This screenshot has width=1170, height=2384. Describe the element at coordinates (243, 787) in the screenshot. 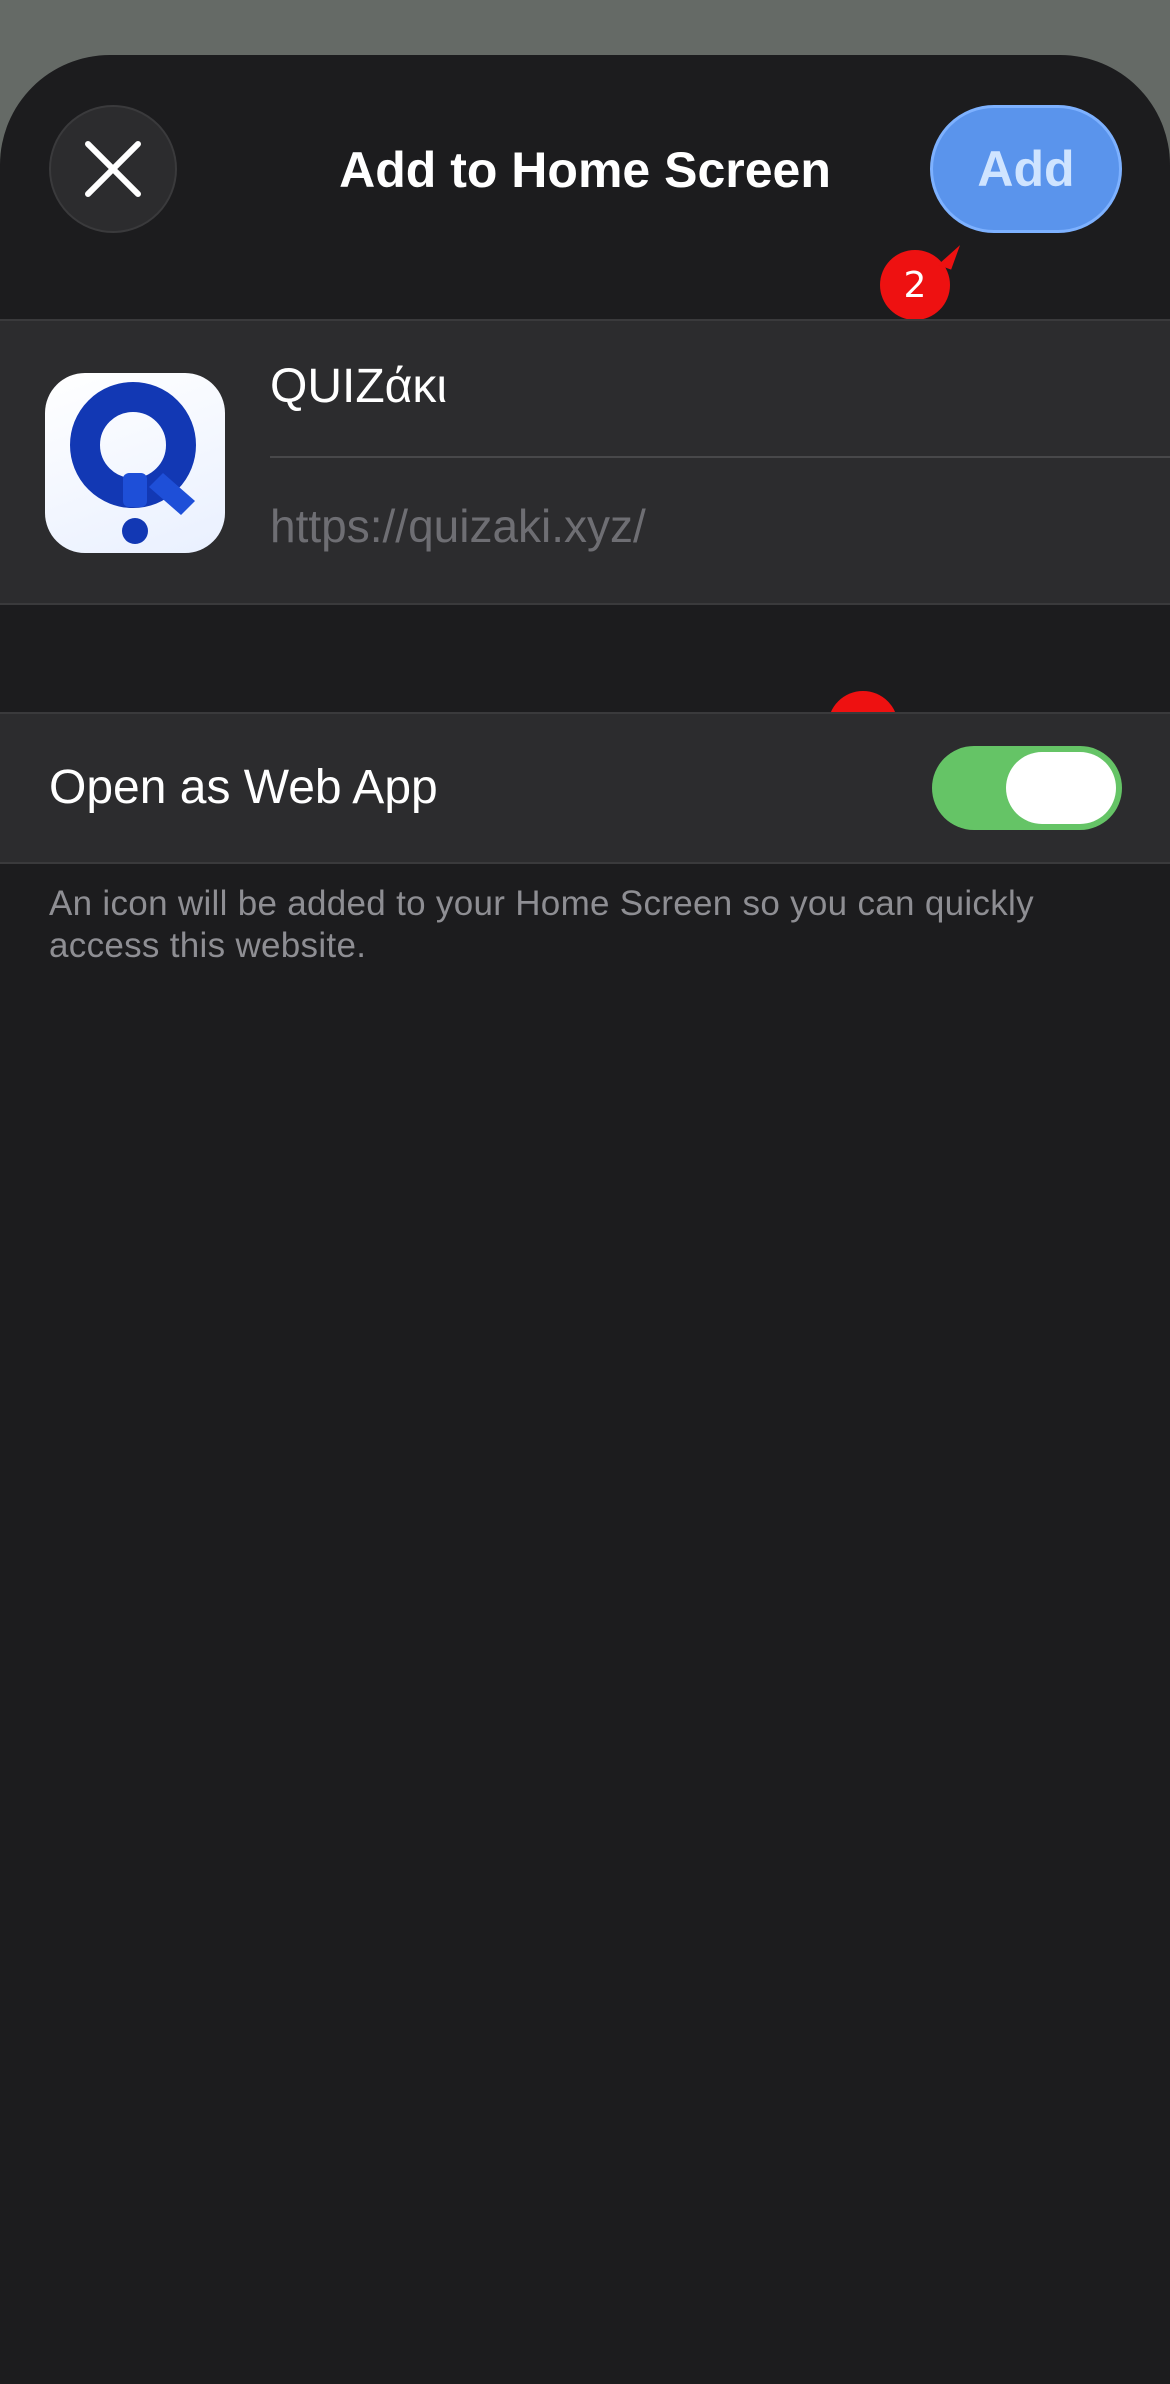

I see `web-app-label: Open as Web App` at that location.